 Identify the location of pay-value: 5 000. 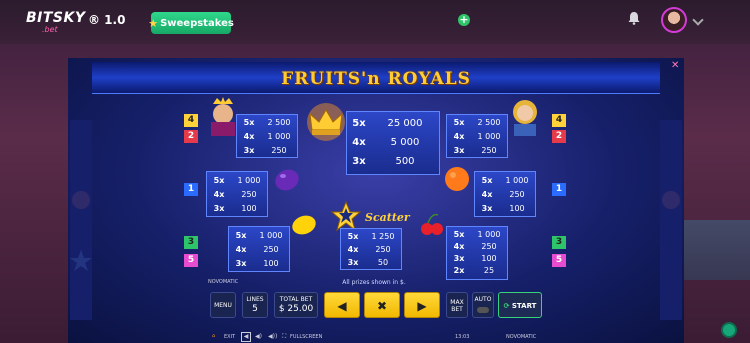
(405, 142).